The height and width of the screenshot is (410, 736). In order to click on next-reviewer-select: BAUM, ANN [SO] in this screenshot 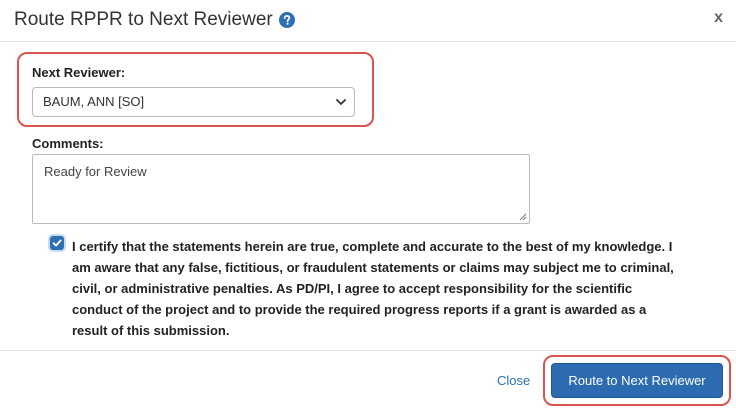, I will do `click(193, 102)`.